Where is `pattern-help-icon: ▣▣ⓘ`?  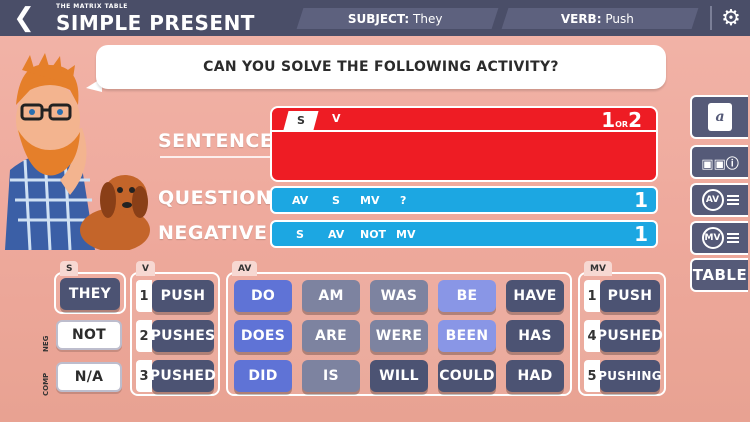
pattern-help-icon: ▣▣ⓘ is located at coordinates (720, 164).